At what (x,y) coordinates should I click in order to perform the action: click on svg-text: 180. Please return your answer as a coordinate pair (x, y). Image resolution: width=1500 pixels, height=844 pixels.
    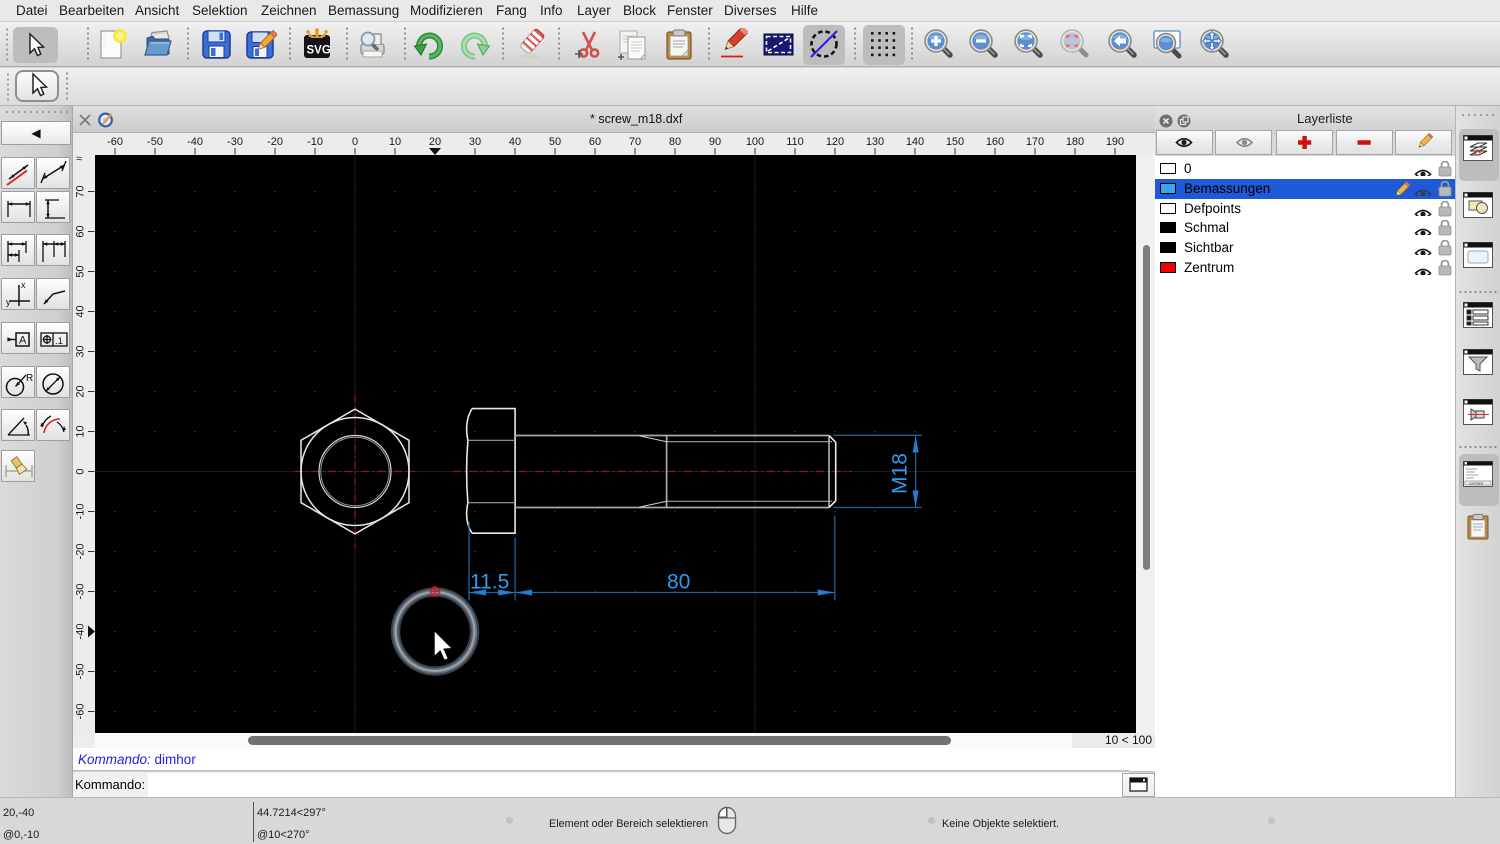
    Looking at the image, I should click on (1075, 142).